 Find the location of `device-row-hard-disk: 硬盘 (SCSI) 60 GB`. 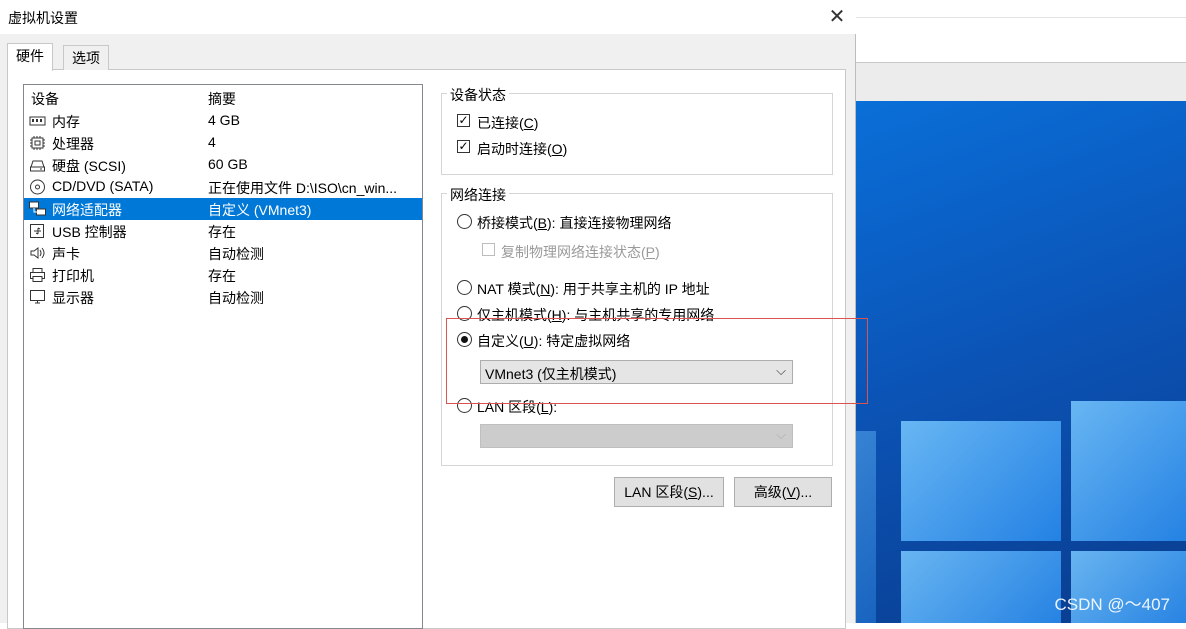

device-row-hard-disk: 硬盘 (SCSI) 60 GB is located at coordinates (223, 165).